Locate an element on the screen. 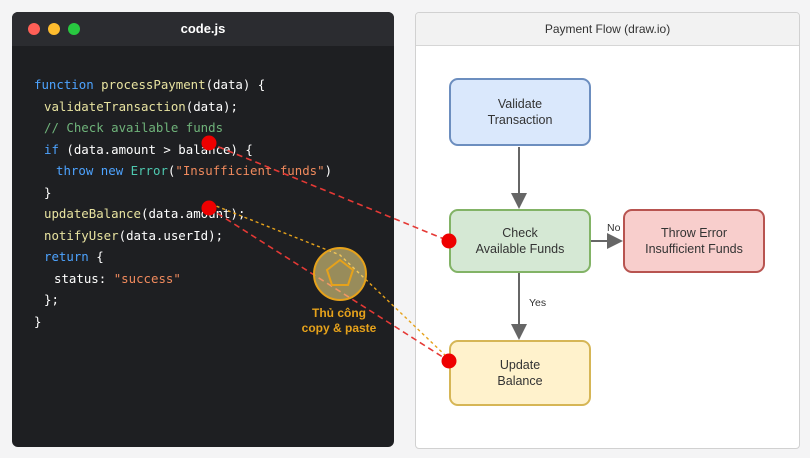 This screenshot has width=810, height=458. node-label-line: Update is located at coordinates (520, 365).